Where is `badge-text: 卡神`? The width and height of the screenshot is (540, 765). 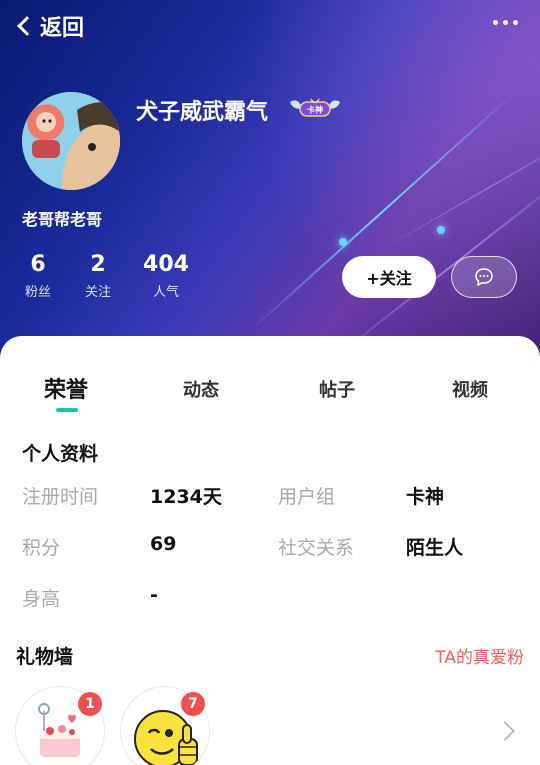 badge-text: 卡神 is located at coordinates (315, 110).